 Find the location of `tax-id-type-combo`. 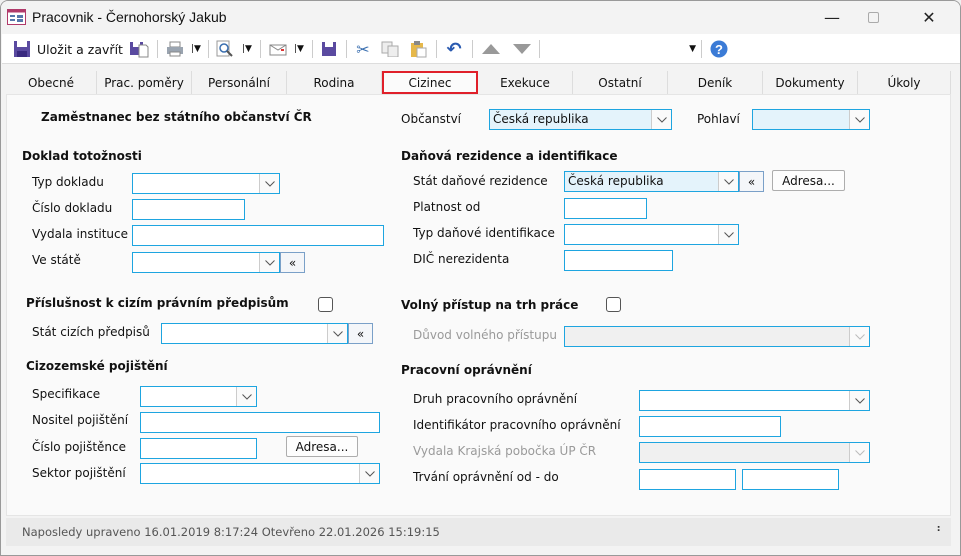

tax-id-type-combo is located at coordinates (651, 234).